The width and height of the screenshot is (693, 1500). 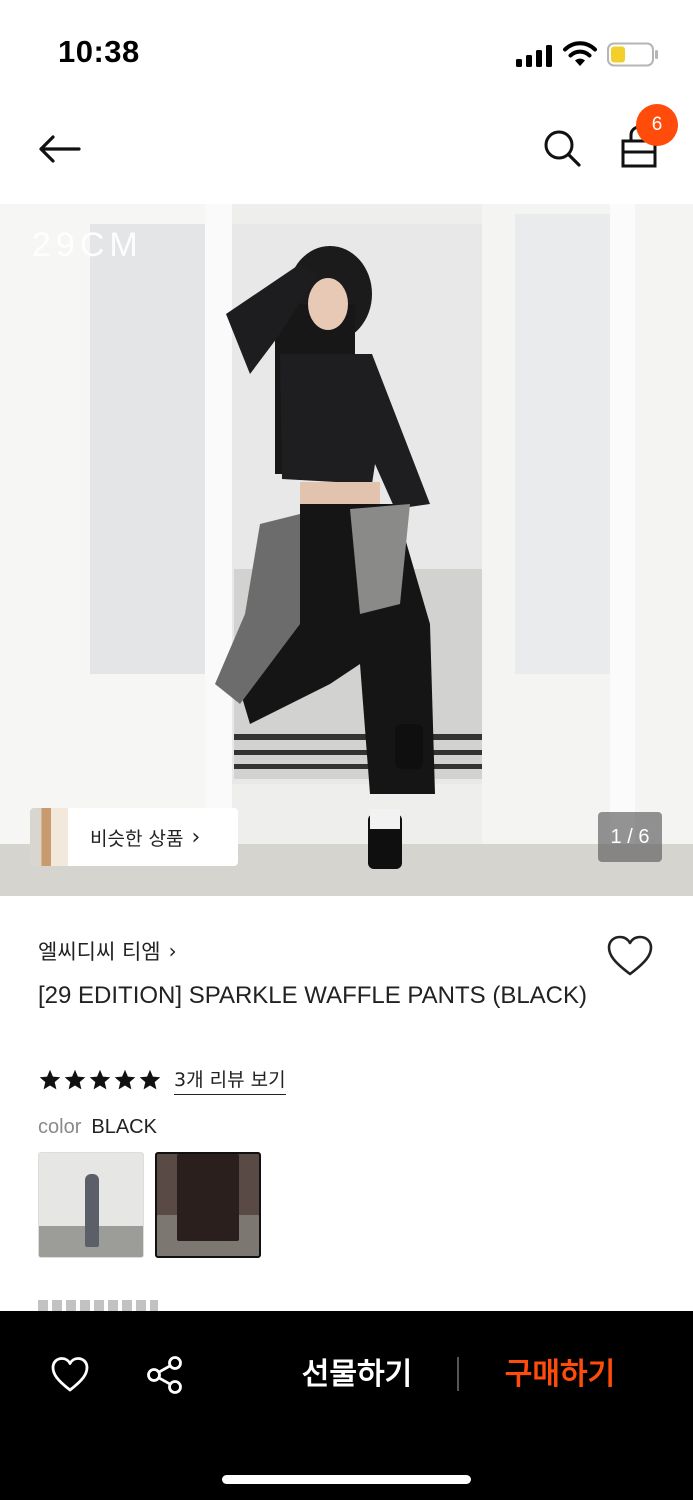 I want to click on color-label: color, so click(x=60, y=1127).